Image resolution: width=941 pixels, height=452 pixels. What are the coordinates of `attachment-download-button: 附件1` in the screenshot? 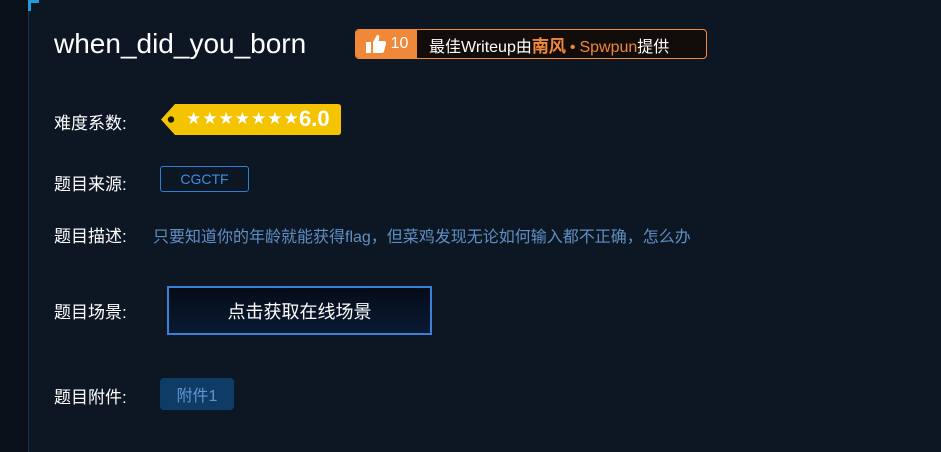 It's located at (197, 394).